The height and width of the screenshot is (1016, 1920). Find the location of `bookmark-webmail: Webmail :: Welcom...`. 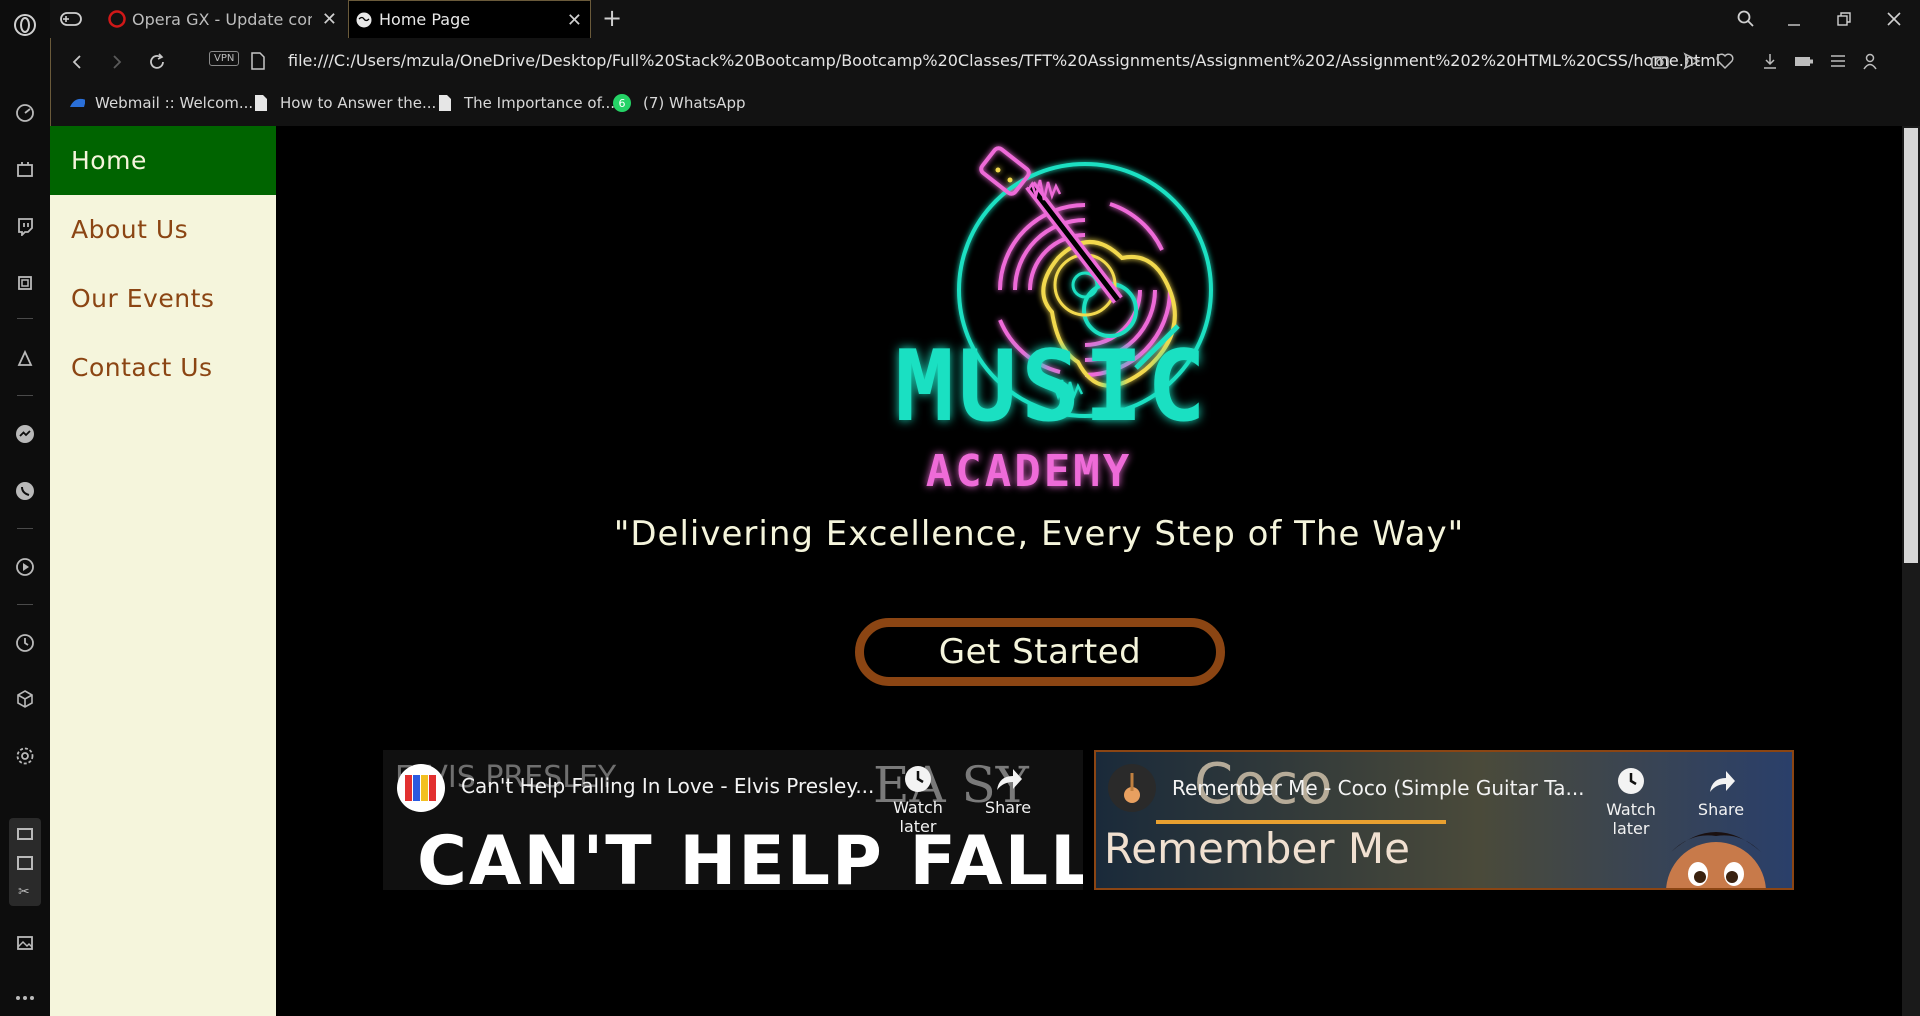

bookmark-webmail: Webmail :: Welcom... is located at coordinates (161, 103).